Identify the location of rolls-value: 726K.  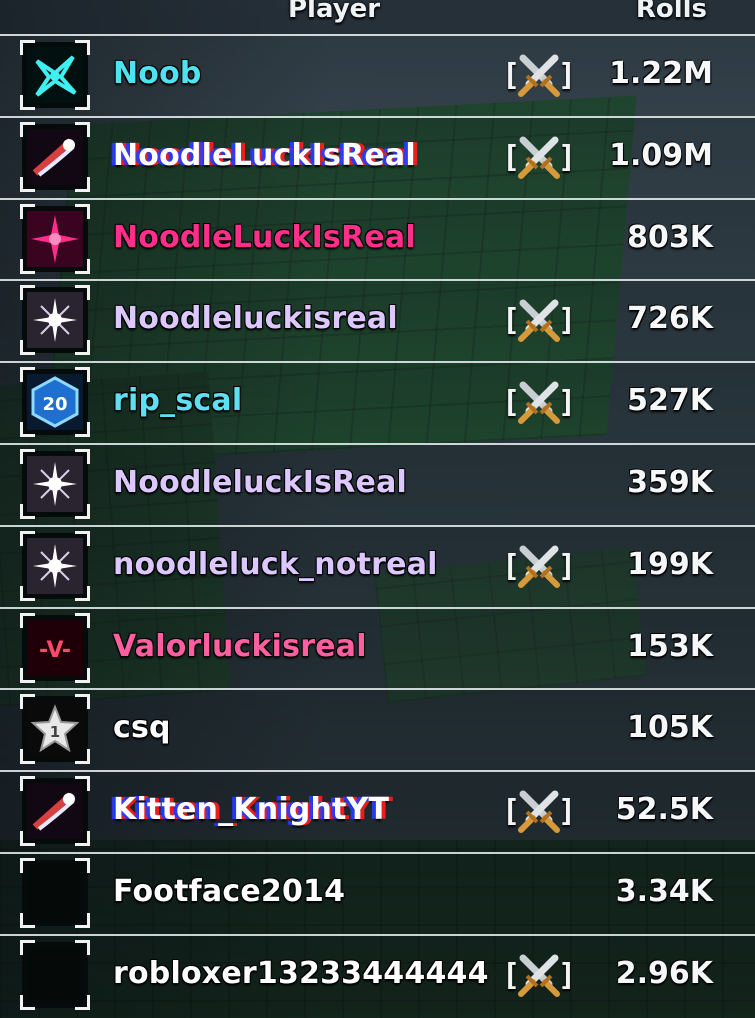
(670, 319).